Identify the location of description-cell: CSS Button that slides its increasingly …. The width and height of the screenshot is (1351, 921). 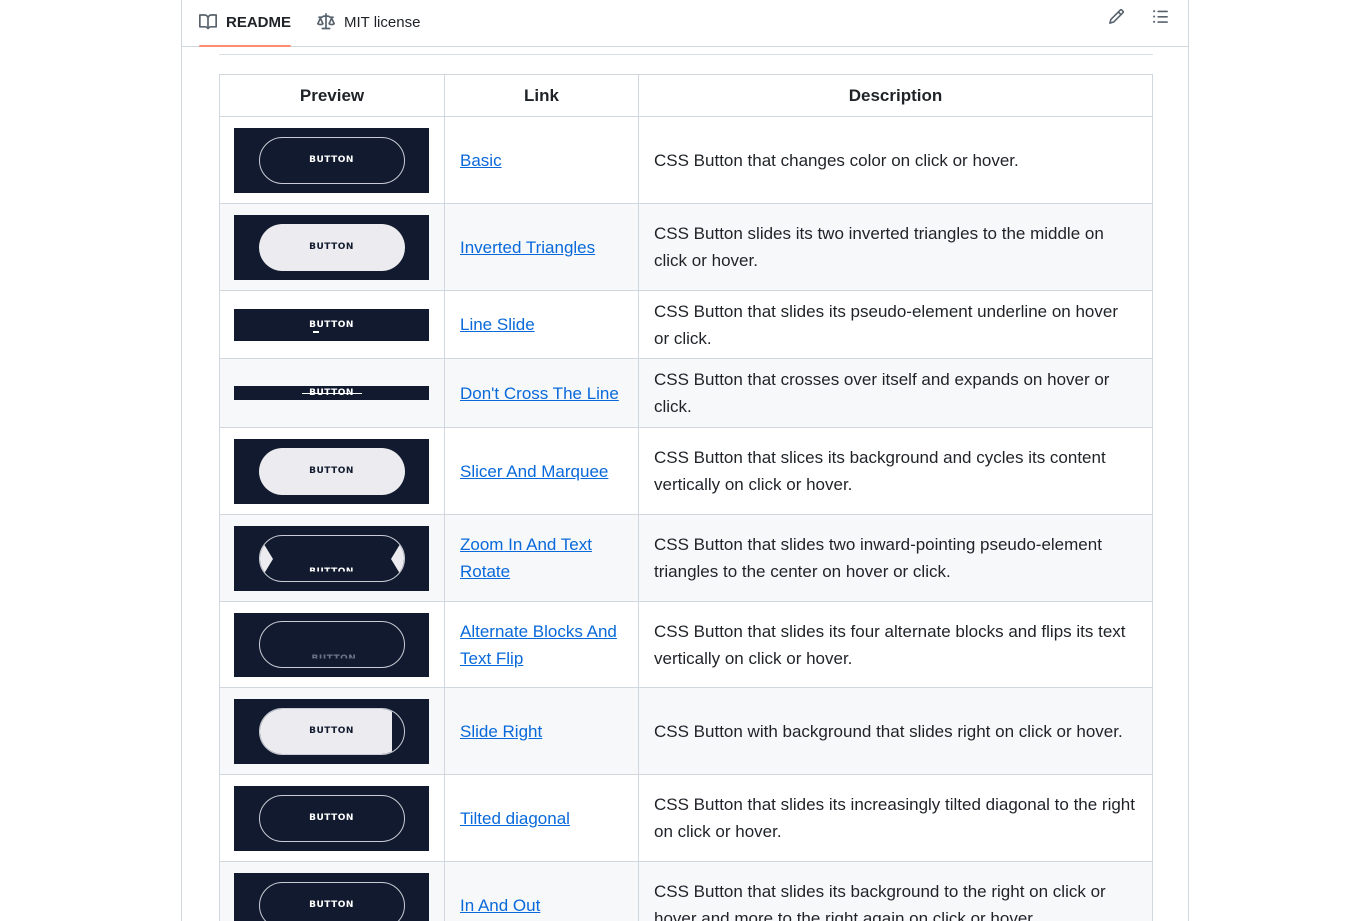
(895, 818).